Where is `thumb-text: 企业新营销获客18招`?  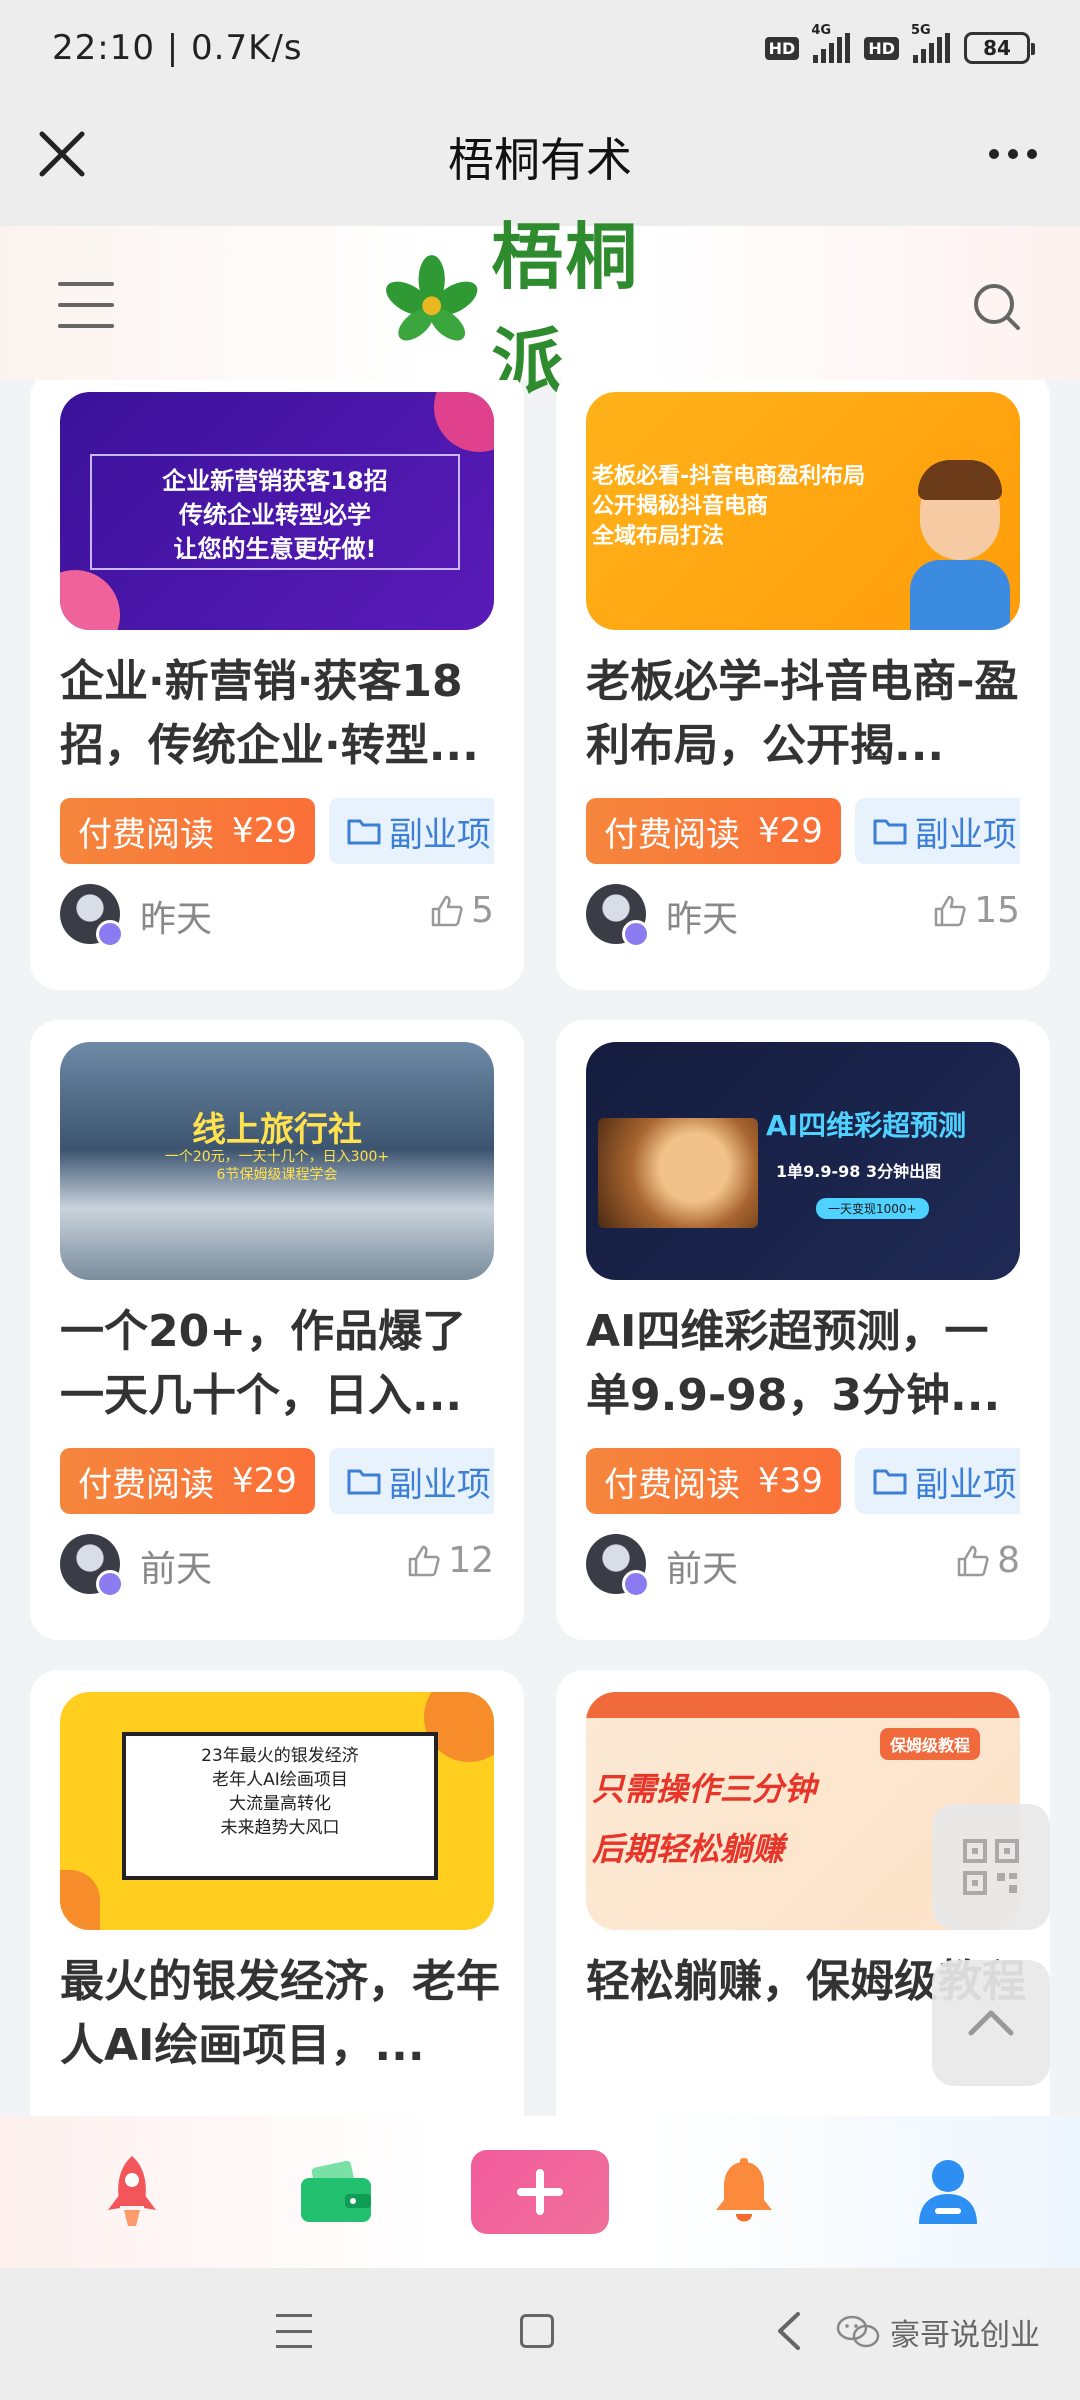 thumb-text: 企业新营销获客18招 is located at coordinates (275, 481).